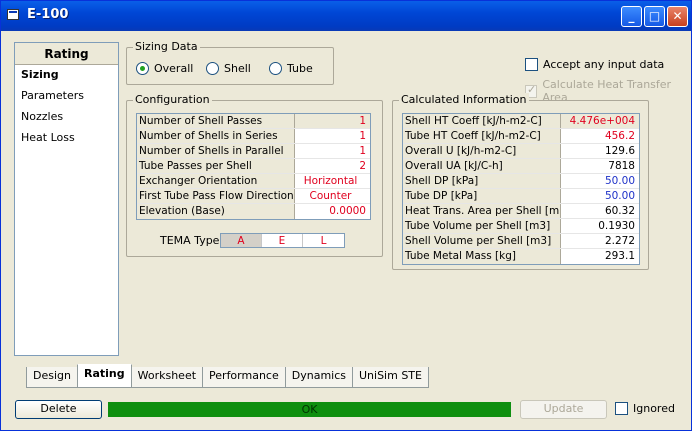 This screenshot has height=431, width=692. I want to click on calc-label: Shell DP [kPa], so click(482, 181).